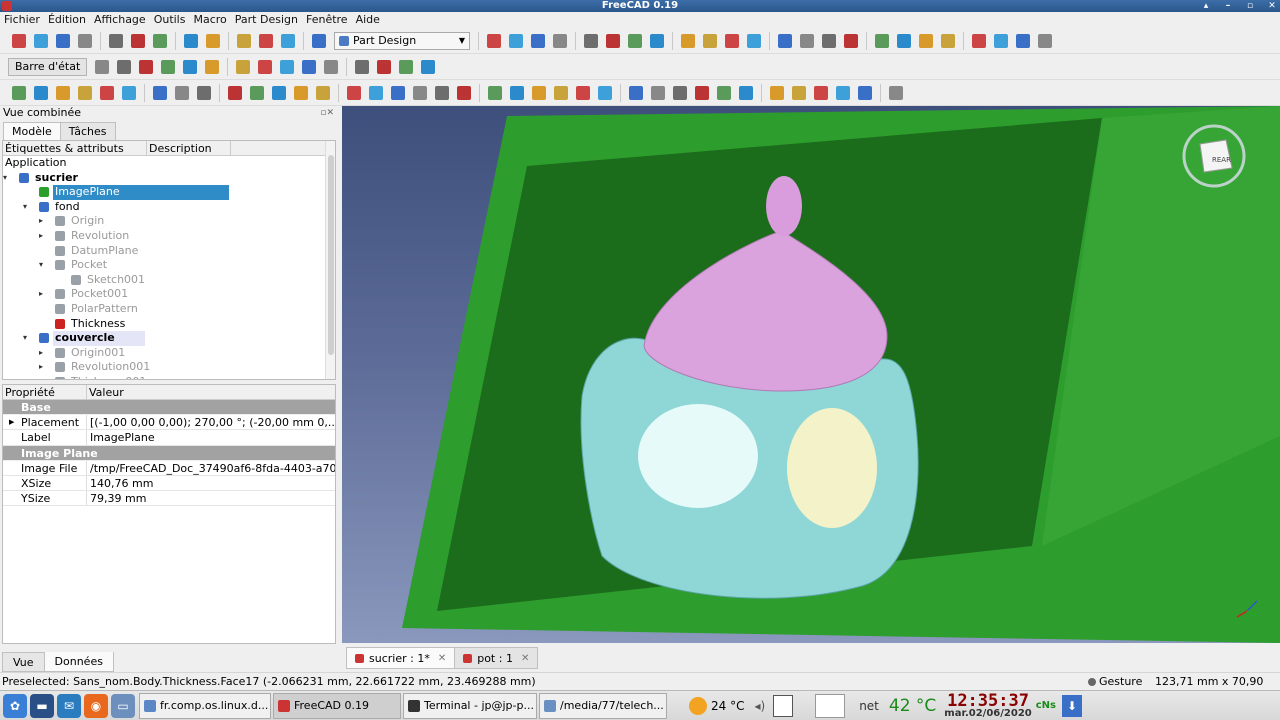  I want to click on tree-item-fond: ▾ fond, so click(169, 207).